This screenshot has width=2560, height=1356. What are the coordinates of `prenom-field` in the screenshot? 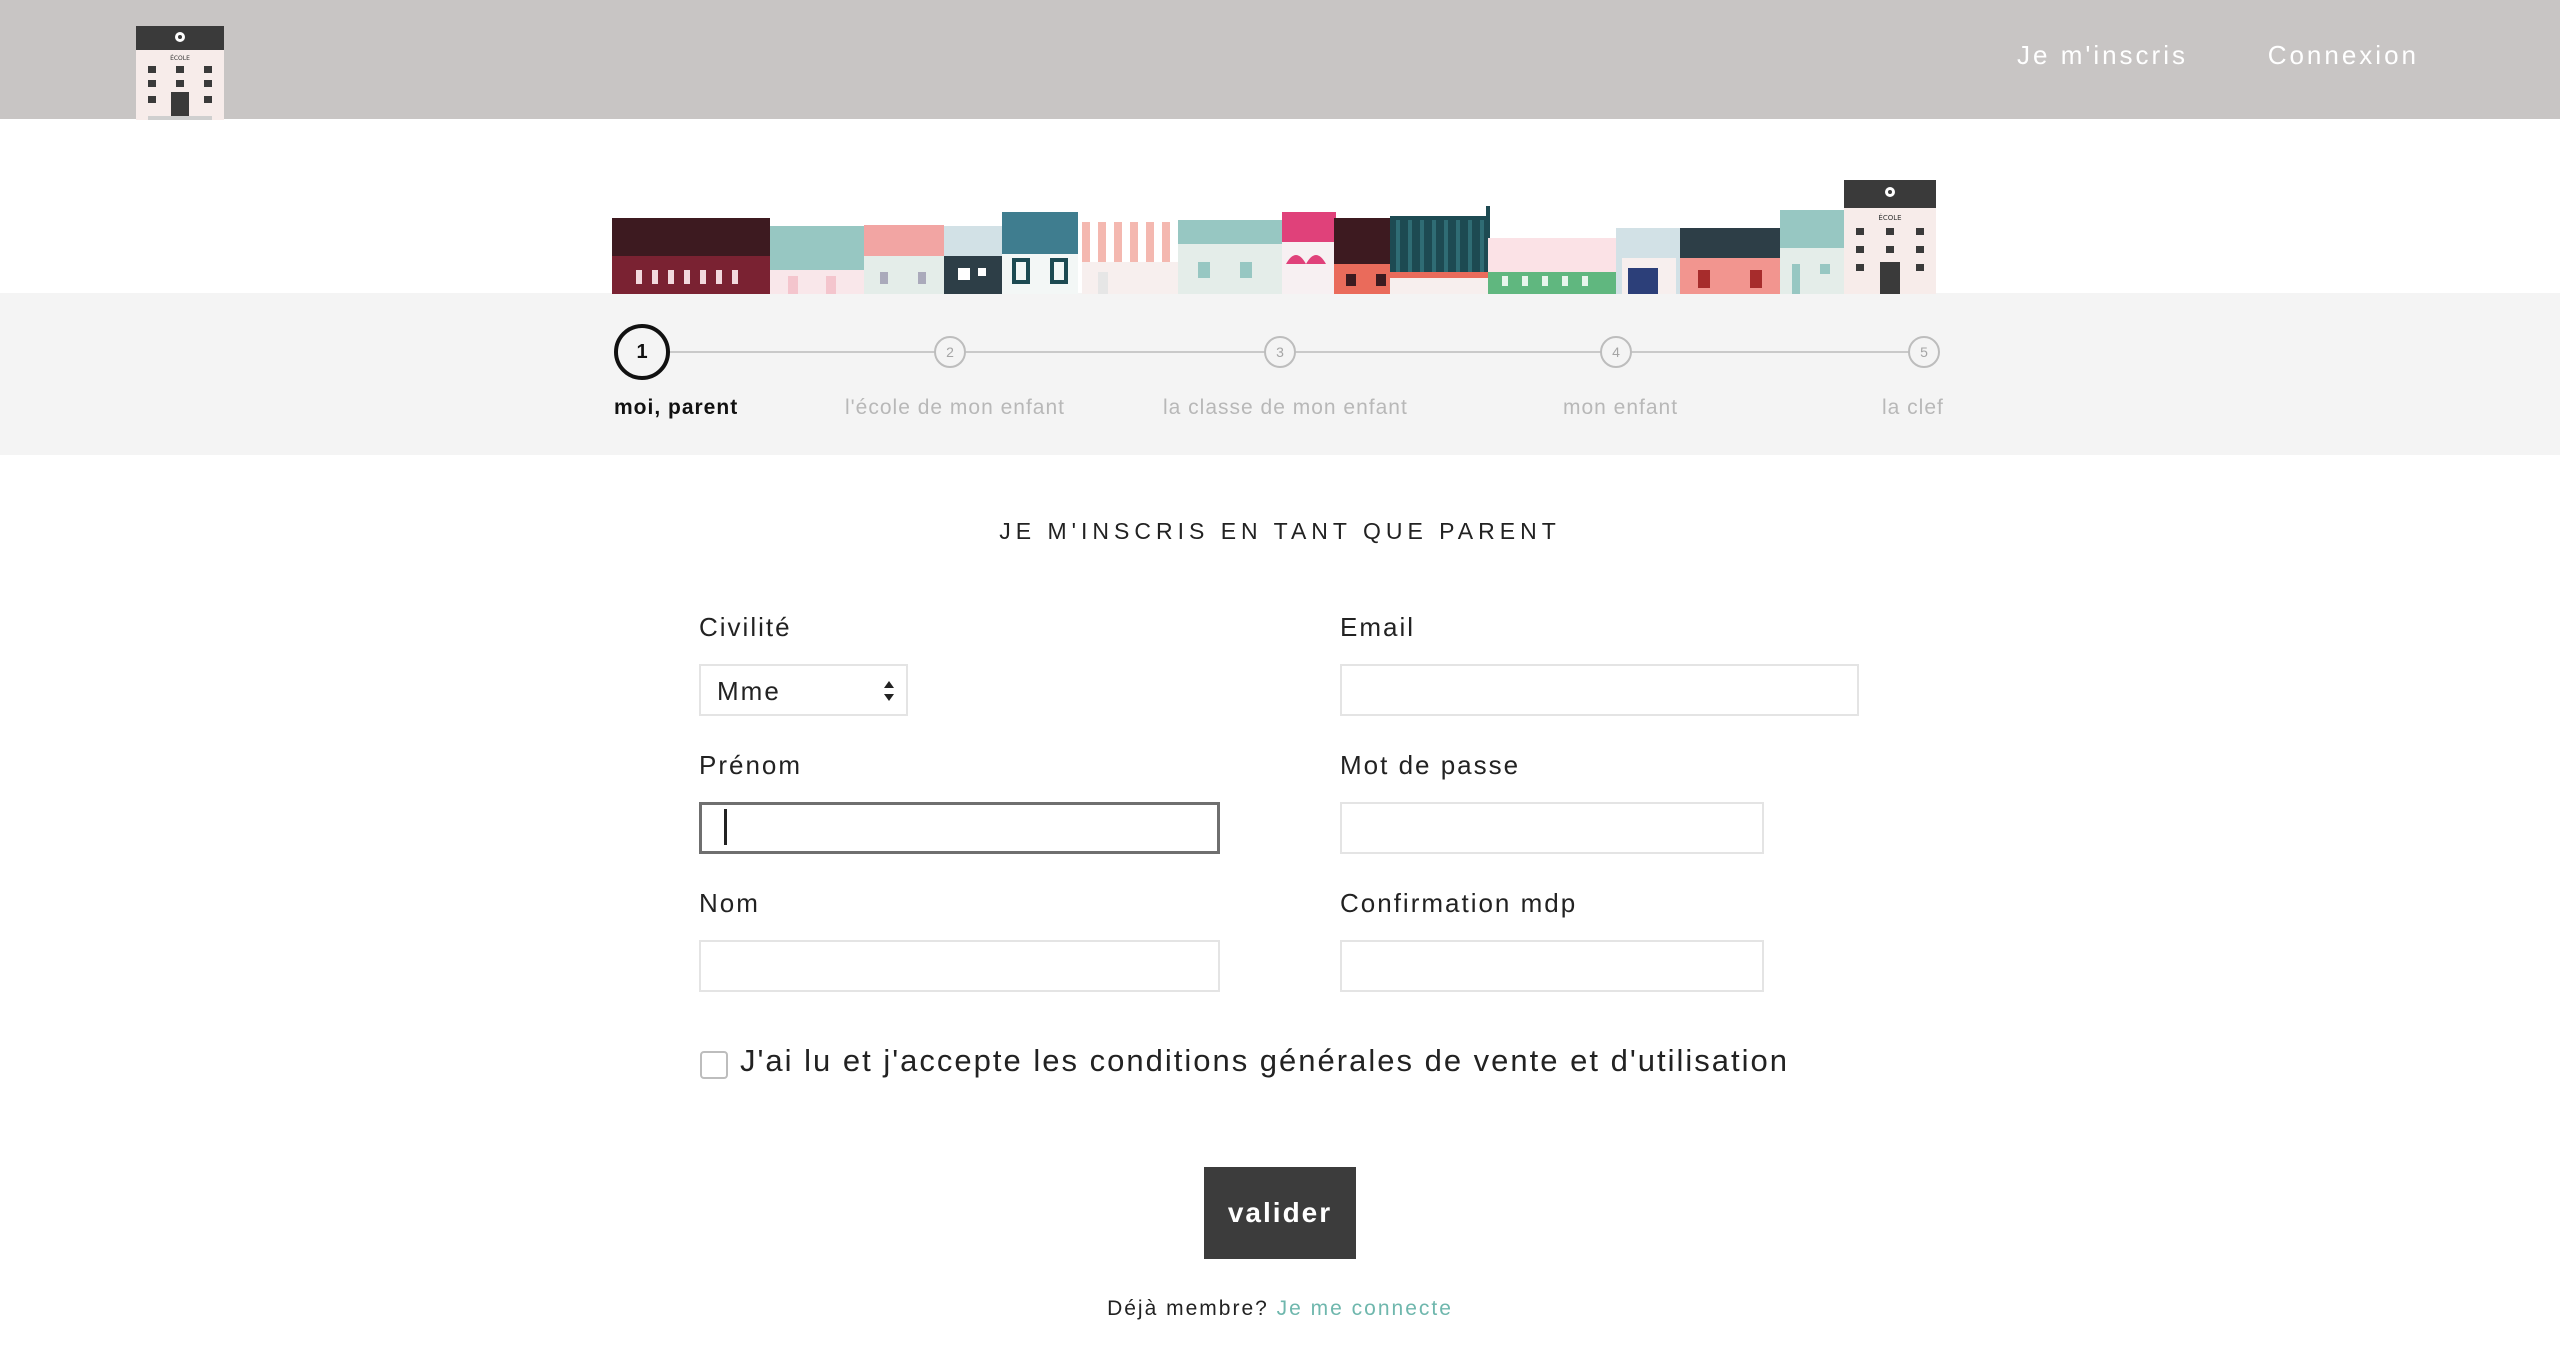 It's located at (959, 828).